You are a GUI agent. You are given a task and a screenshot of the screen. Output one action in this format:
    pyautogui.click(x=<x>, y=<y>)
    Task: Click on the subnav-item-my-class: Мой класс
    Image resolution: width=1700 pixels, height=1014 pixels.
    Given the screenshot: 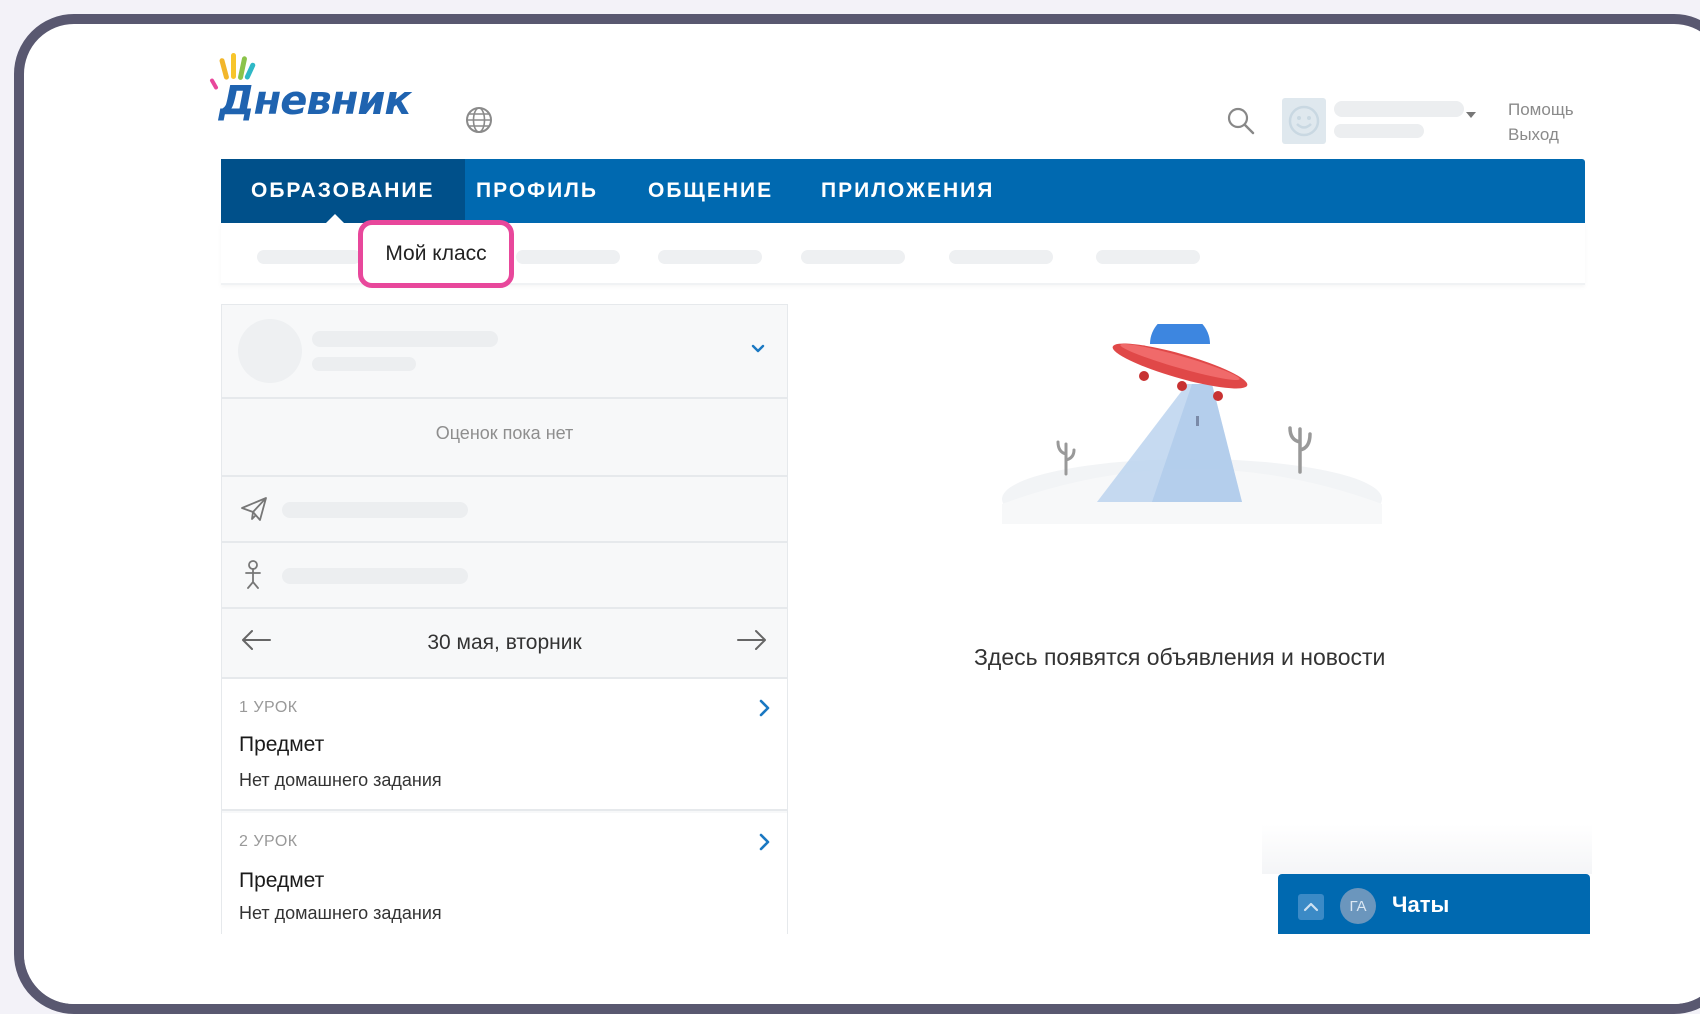 What is the action you would take?
    pyautogui.click(x=436, y=254)
    